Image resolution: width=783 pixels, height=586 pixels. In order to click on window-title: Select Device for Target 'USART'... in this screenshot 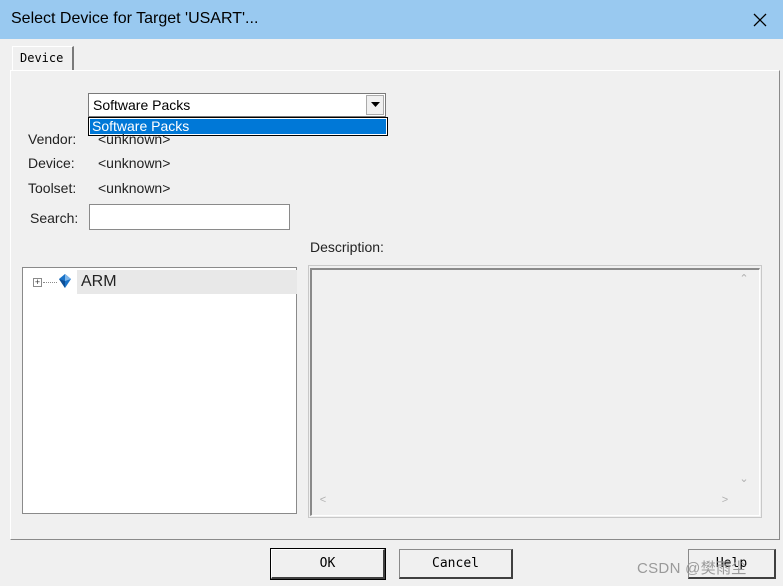, I will do `click(135, 18)`.